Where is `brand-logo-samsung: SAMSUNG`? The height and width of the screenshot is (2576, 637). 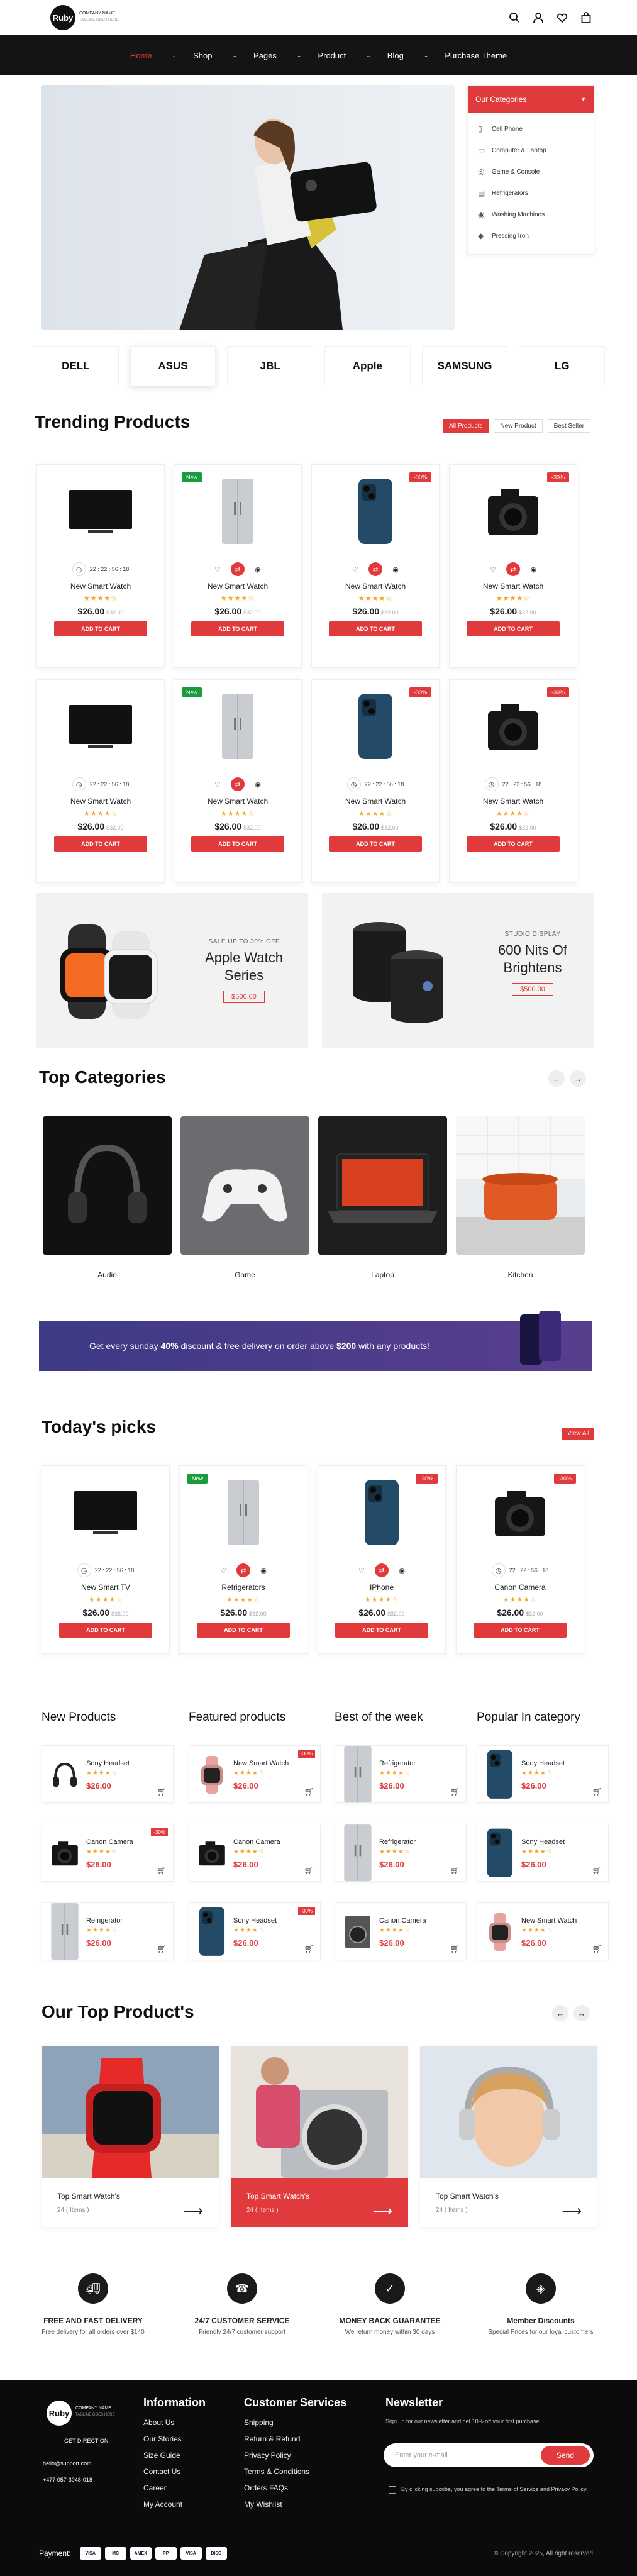
brand-logo-samsung: SAMSUNG is located at coordinates (465, 366).